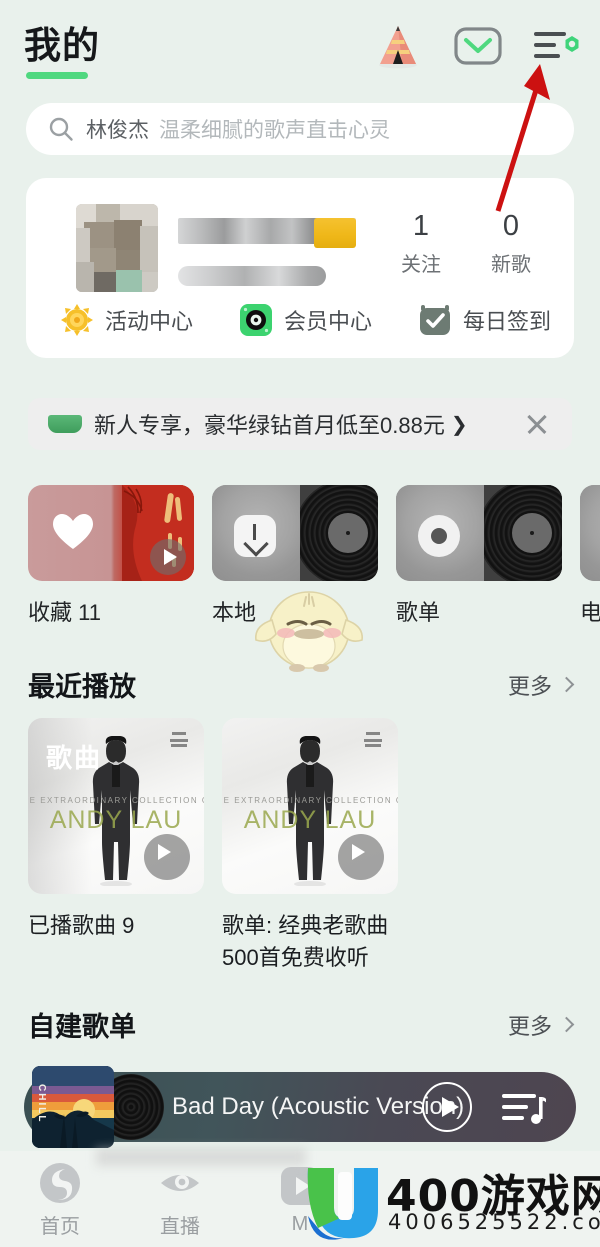  I want to click on quick-card-playlist: 歌单, so click(479, 557).